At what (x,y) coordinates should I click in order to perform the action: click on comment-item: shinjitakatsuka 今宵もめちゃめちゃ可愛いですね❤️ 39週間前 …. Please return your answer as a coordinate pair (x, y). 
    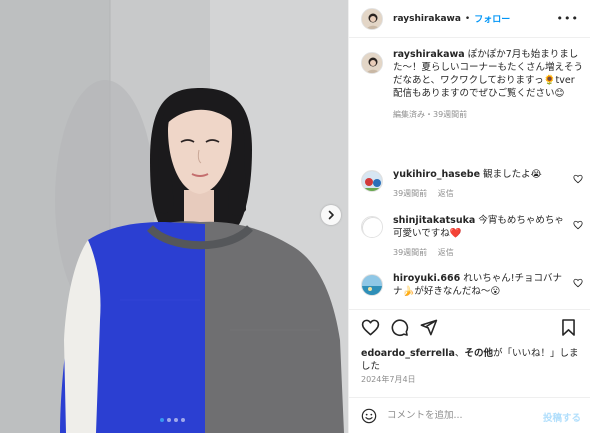
    Looking at the image, I should click on (474, 236).